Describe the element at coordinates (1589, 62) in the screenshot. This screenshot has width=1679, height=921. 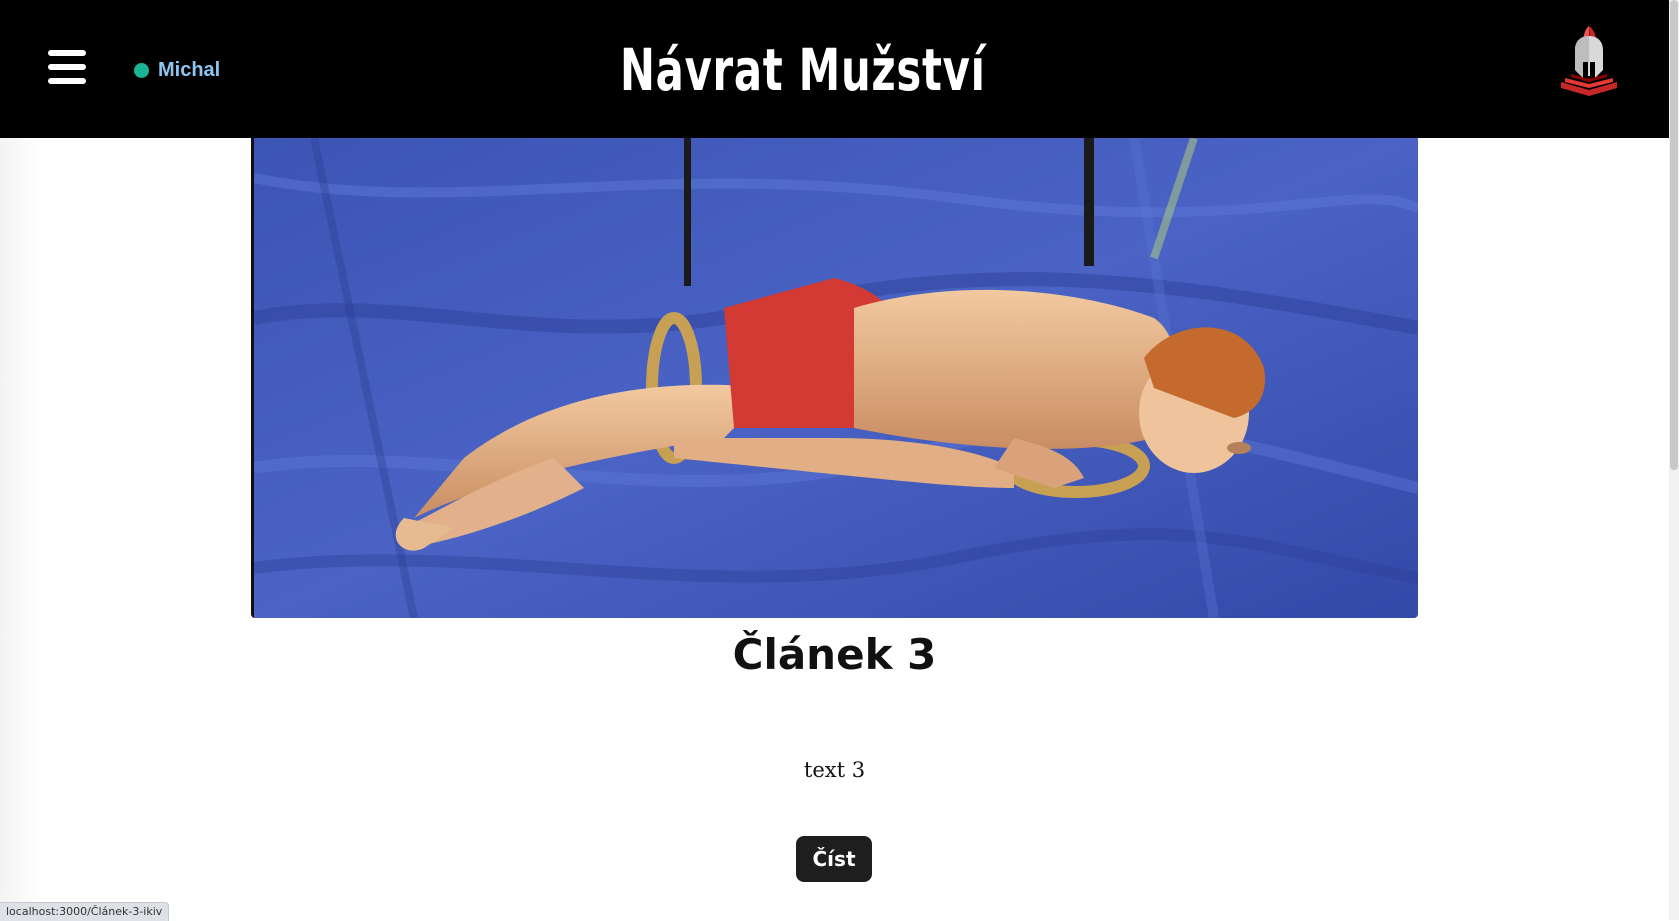
I see `spartan-helmet-logo-icon` at that location.